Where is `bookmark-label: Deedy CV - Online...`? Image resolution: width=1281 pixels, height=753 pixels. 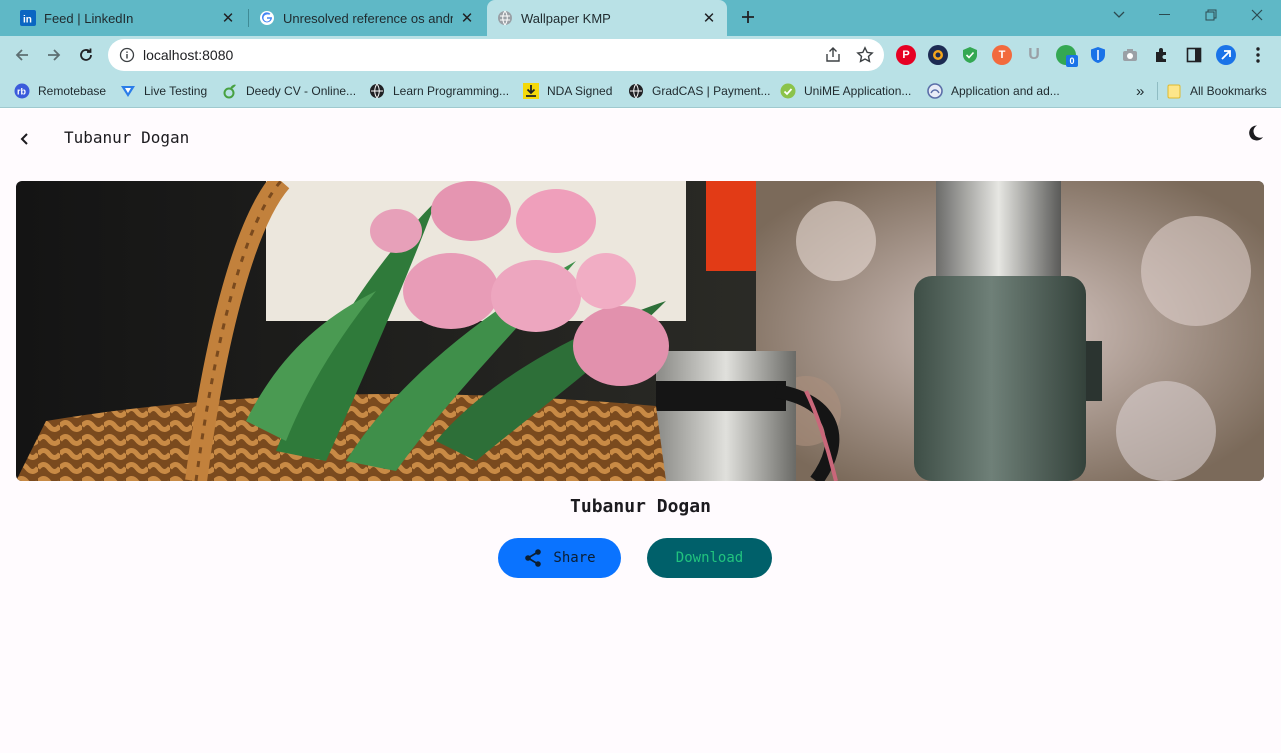 bookmark-label: Deedy CV - Online... is located at coordinates (301, 91).